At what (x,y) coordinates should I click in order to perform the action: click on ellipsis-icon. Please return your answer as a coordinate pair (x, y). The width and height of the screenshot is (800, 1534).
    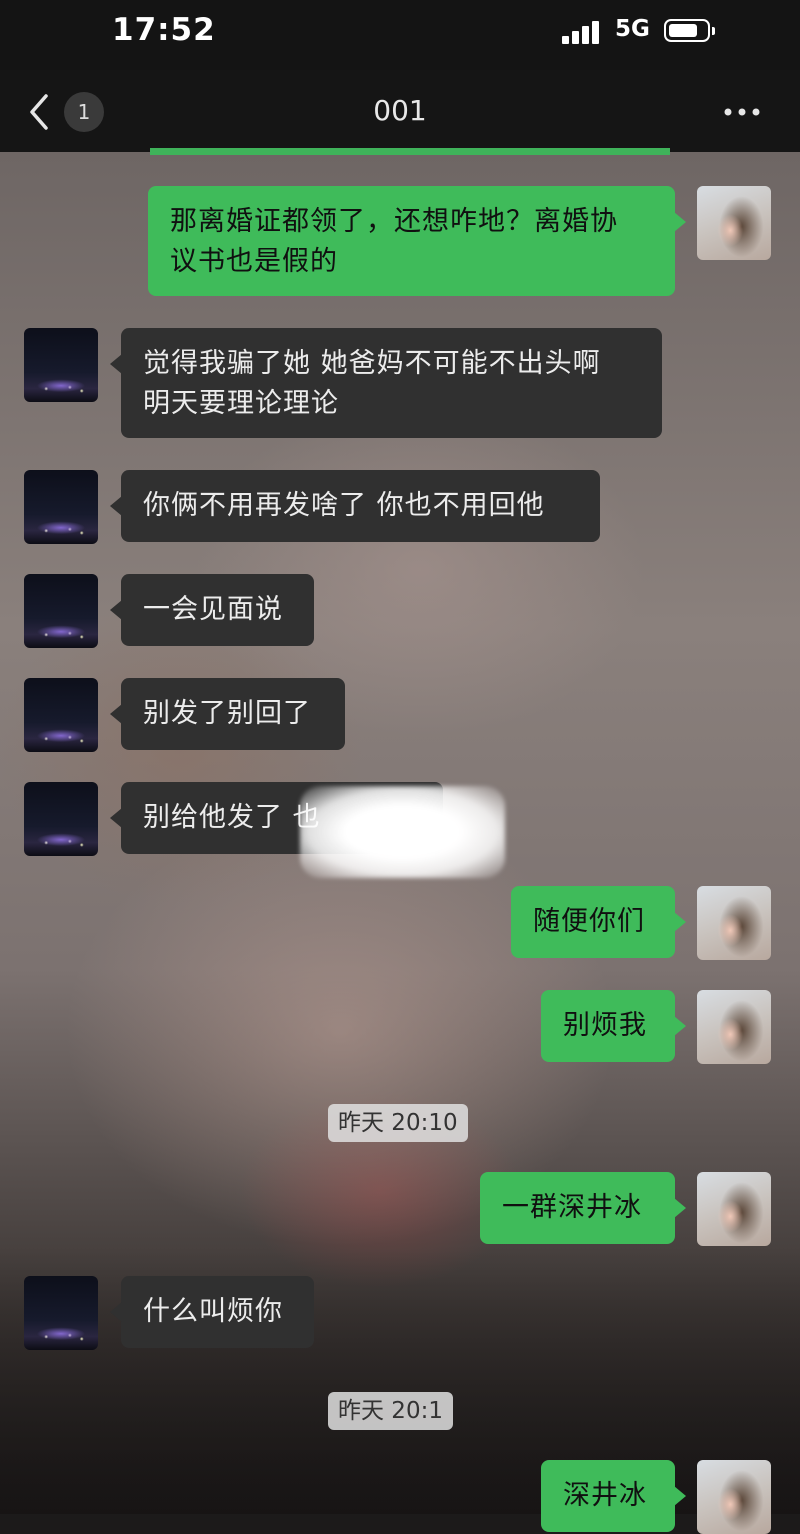
    Looking at the image, I should click on (742, 112).